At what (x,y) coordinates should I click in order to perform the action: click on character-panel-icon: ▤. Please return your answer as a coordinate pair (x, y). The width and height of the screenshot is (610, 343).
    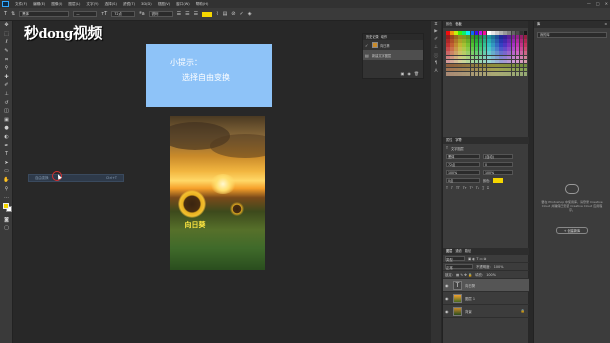
    Looking at the image, I should click on (225, 14).